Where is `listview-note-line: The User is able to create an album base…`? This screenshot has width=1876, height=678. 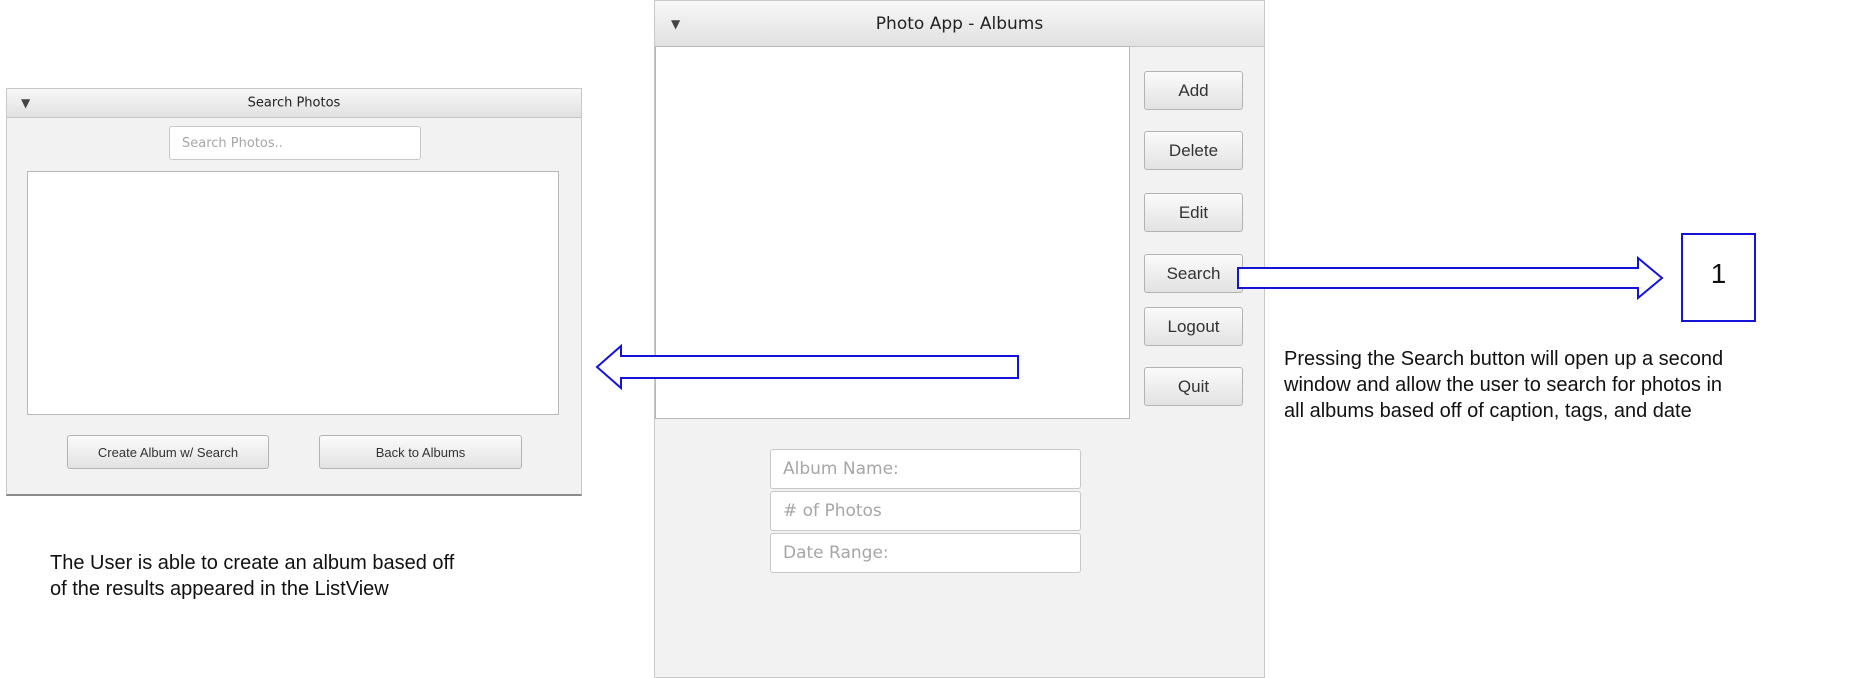
listview-note-line: The User is able to create an album base… is located at coordinates (252, 563).